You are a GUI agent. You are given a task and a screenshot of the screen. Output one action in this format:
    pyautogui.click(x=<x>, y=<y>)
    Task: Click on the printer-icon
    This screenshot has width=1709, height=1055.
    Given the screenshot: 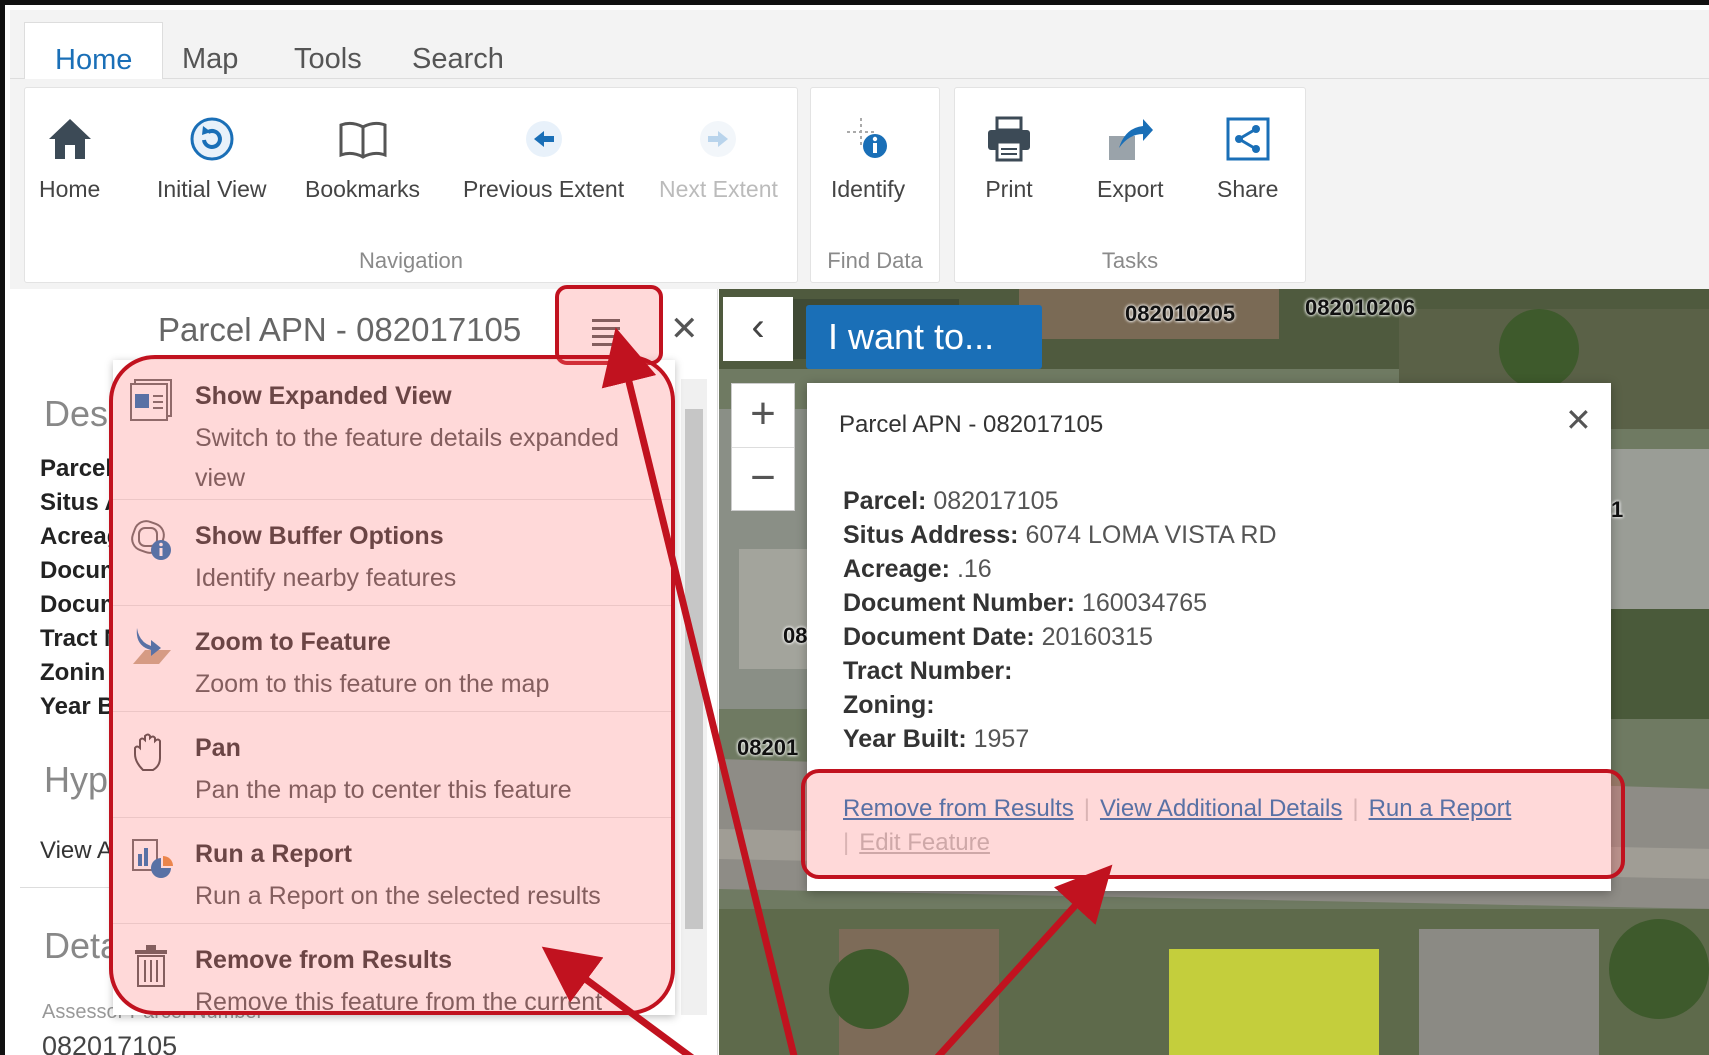 What is the action you would take?
    pyautogui.click(x=1009, y=139)
    